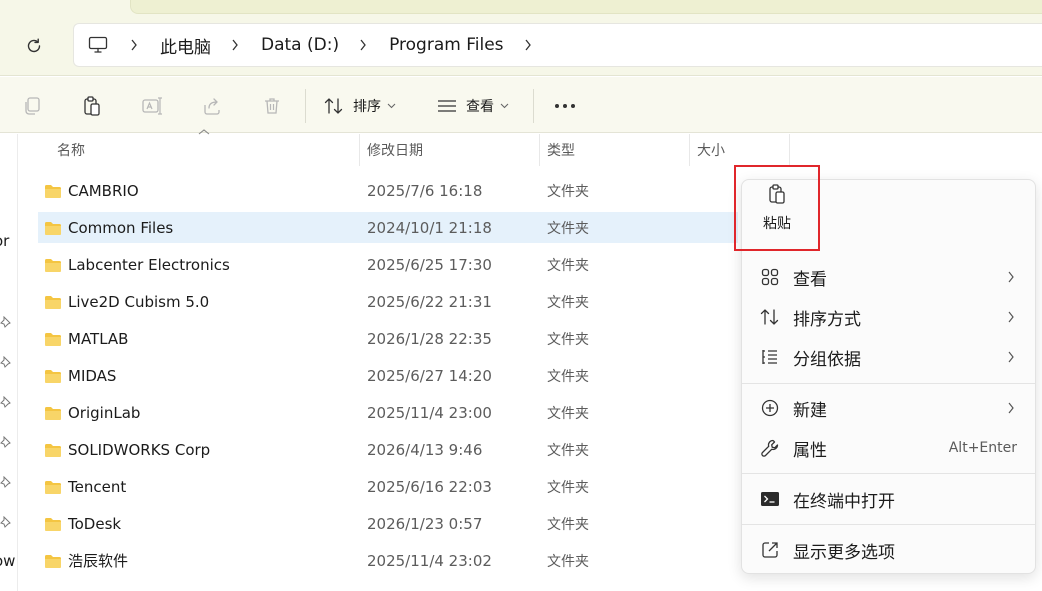  What do you see at coordinates (889, 357) in the screenshot?
I see `menu-item-group-by: 分组依据` at bounding box center [889, 357].